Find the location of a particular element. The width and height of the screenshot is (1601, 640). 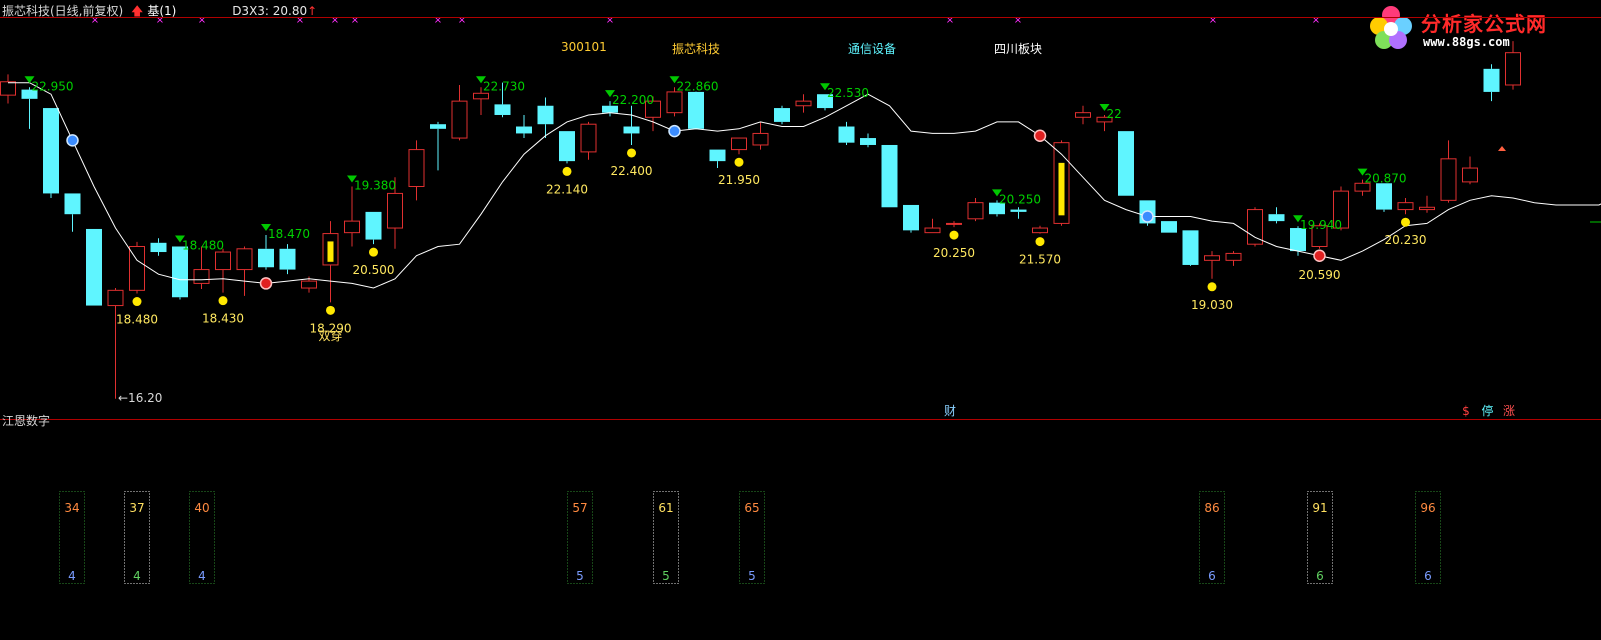

low-price-label: 20.500 is located at coordinates (374, 270).